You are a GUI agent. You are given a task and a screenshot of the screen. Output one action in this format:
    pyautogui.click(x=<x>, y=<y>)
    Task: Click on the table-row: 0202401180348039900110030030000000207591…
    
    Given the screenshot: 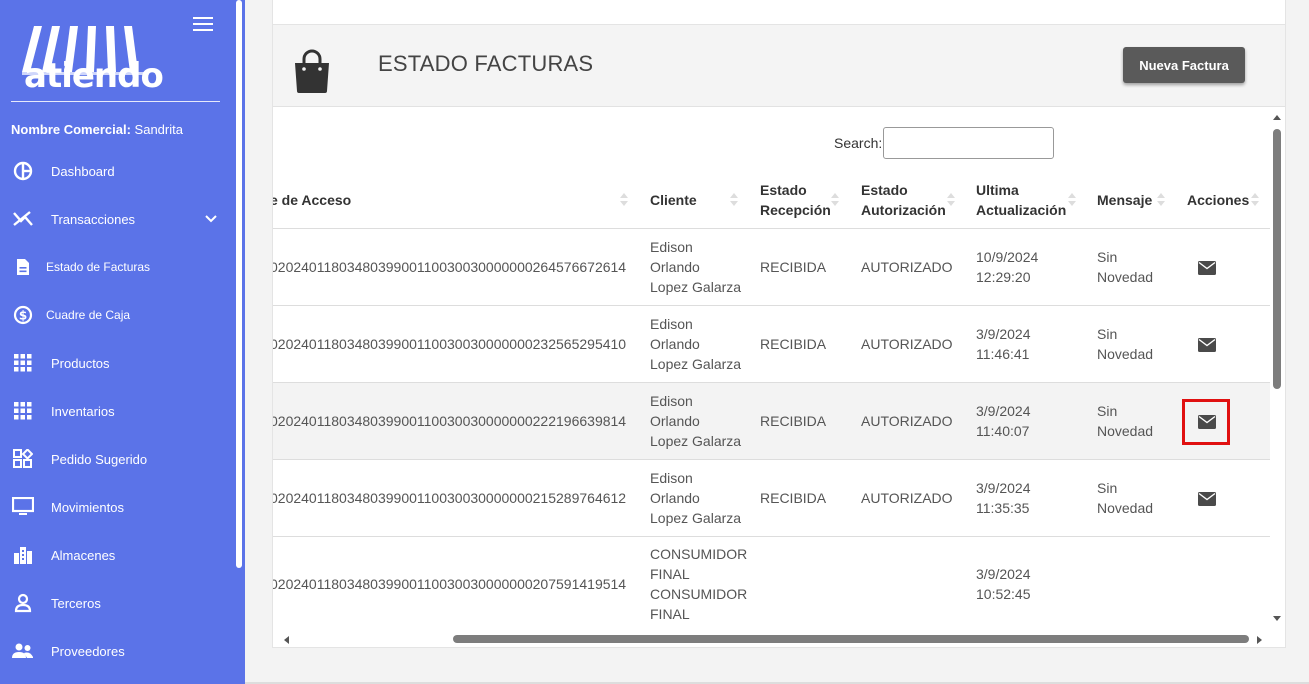 What is the action you would take?
    pyautogui.click(x=771, y=587)
    